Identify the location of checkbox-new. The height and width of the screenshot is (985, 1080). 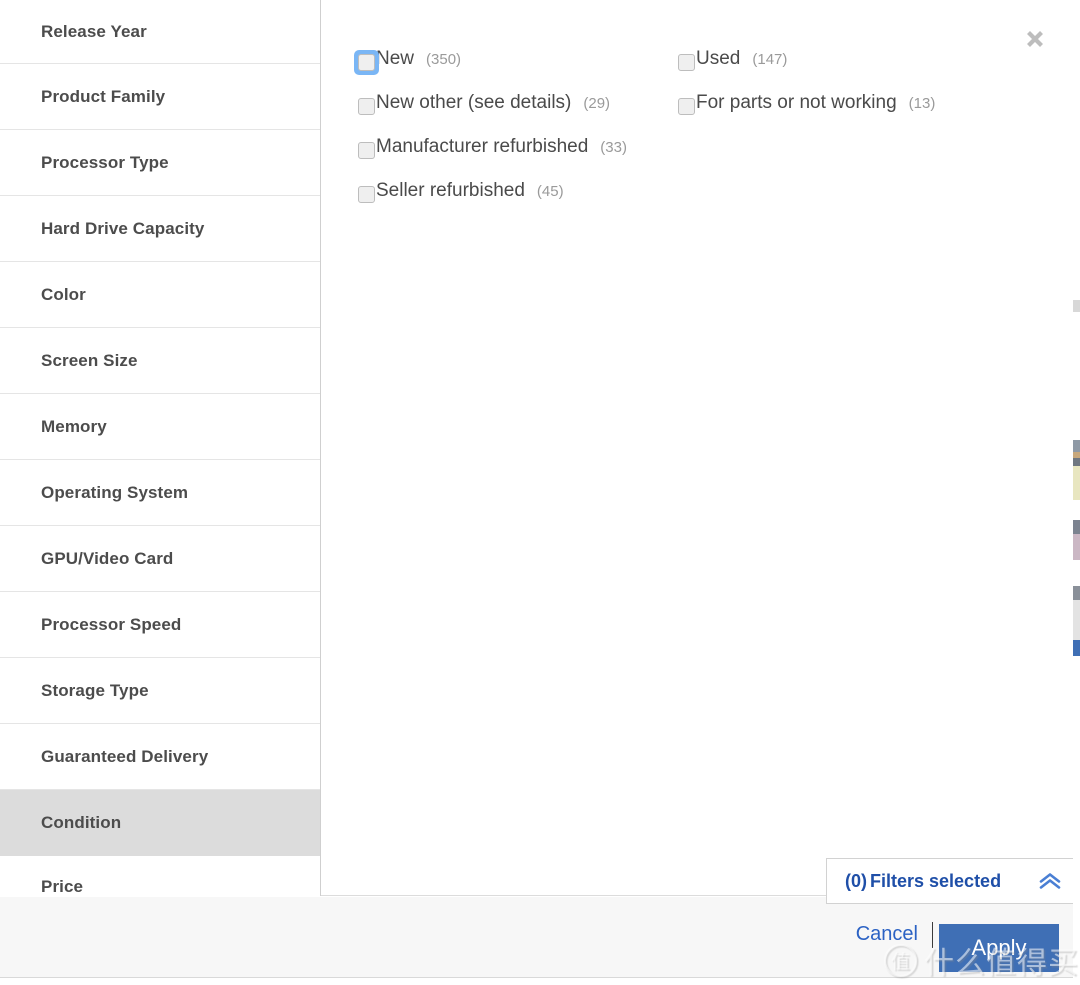
(366, 62).